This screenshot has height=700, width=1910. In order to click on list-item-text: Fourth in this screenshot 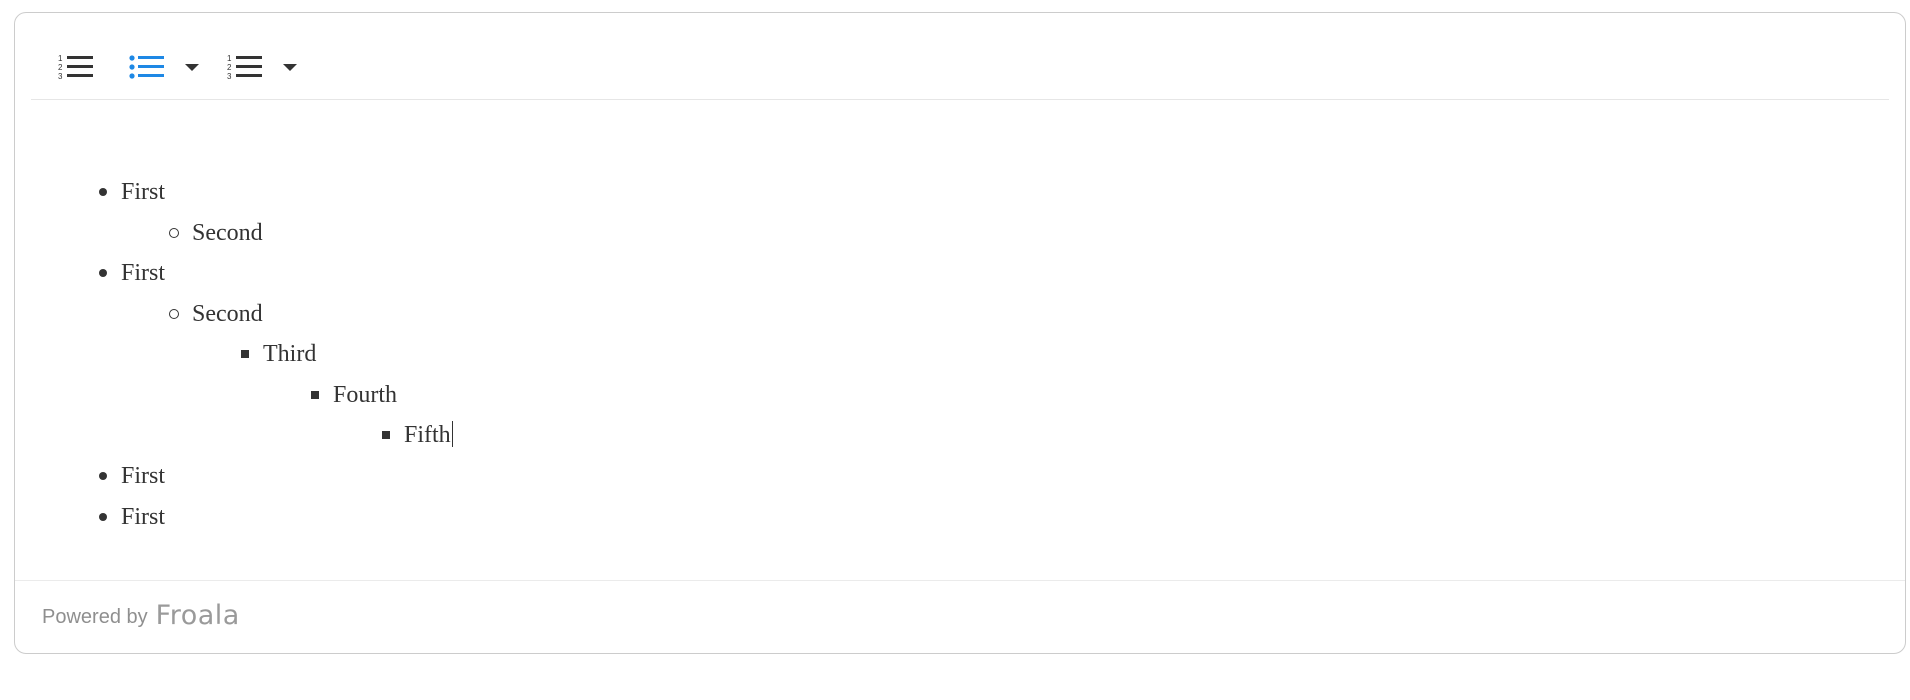, I will do `click(365, 395)`.